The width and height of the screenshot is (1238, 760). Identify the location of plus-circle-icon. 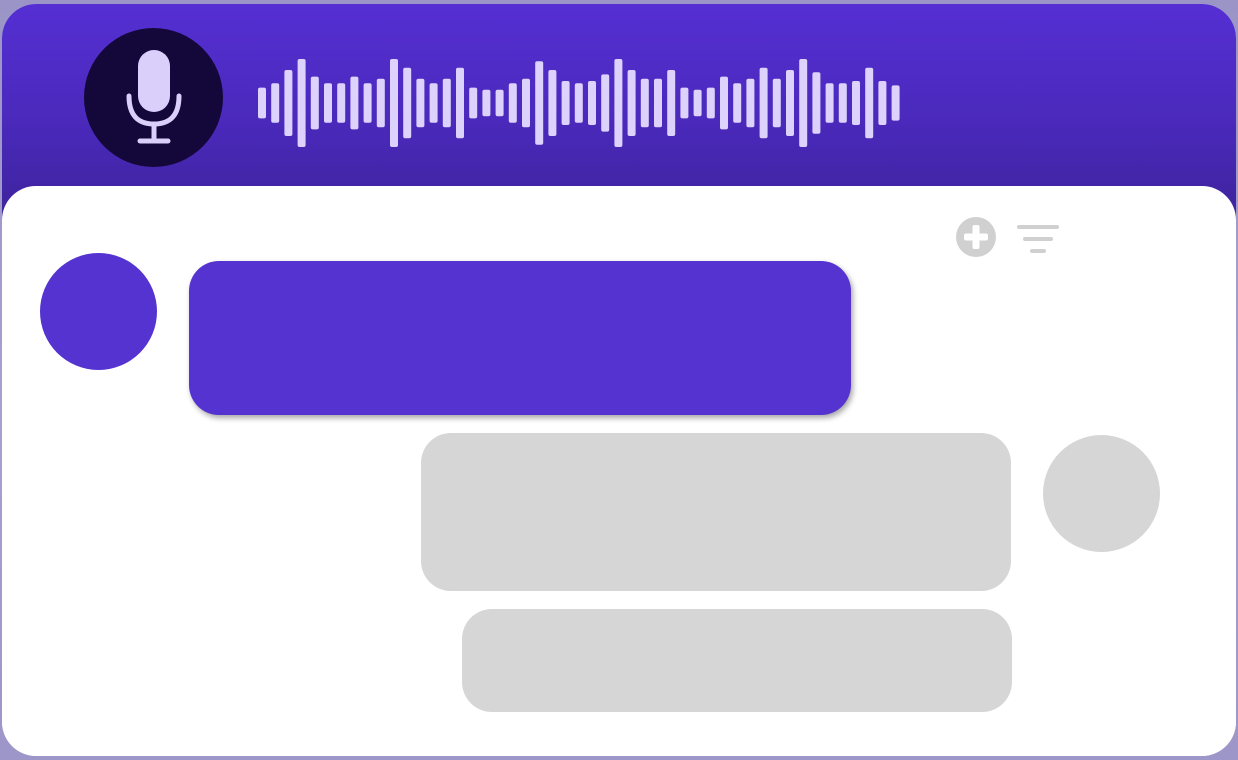
(976, 237).